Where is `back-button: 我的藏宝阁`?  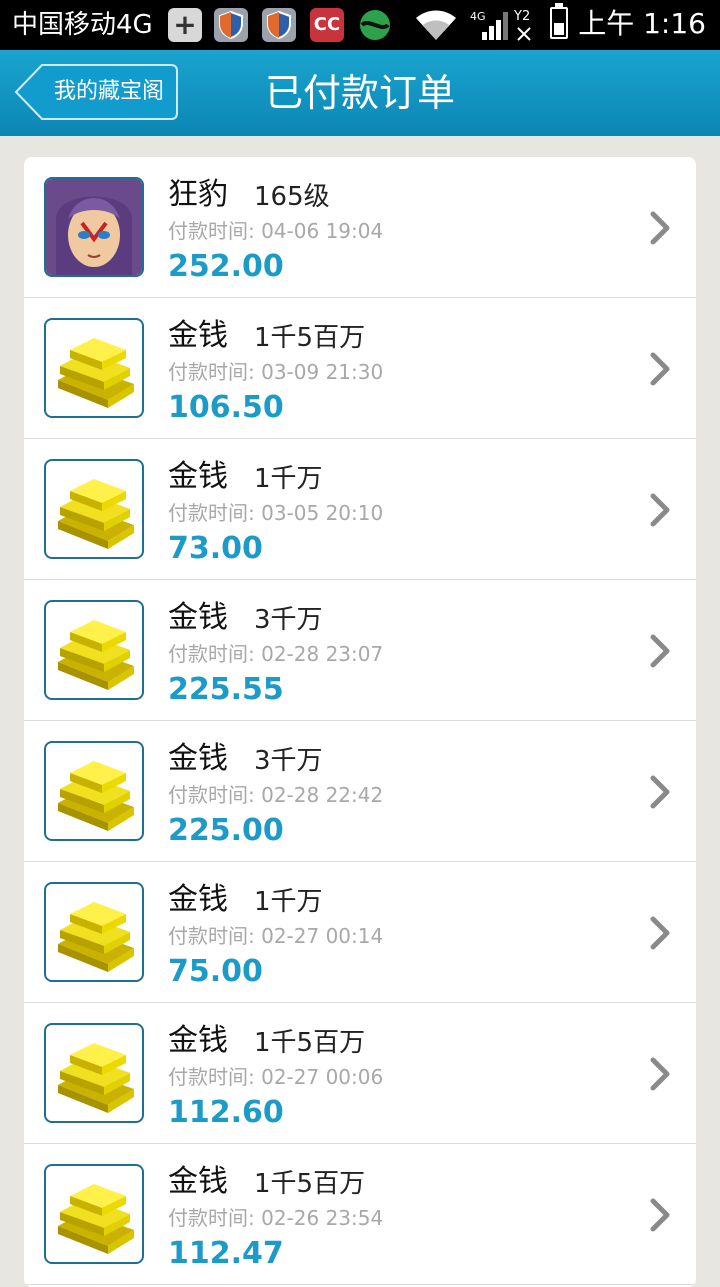 back-button: 我的藏宝阁 is located at coordinates (96, 92).